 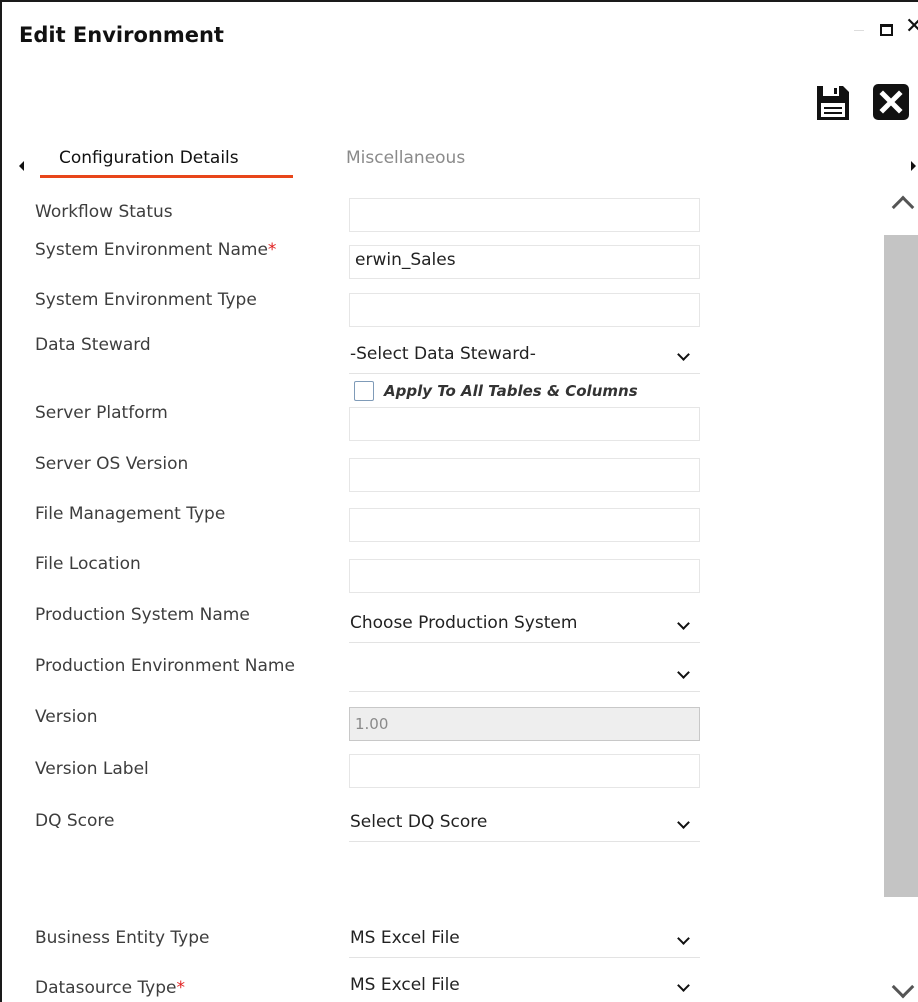 I want to click on dialog-title: Edit Environment, so click(x=121, y=35).